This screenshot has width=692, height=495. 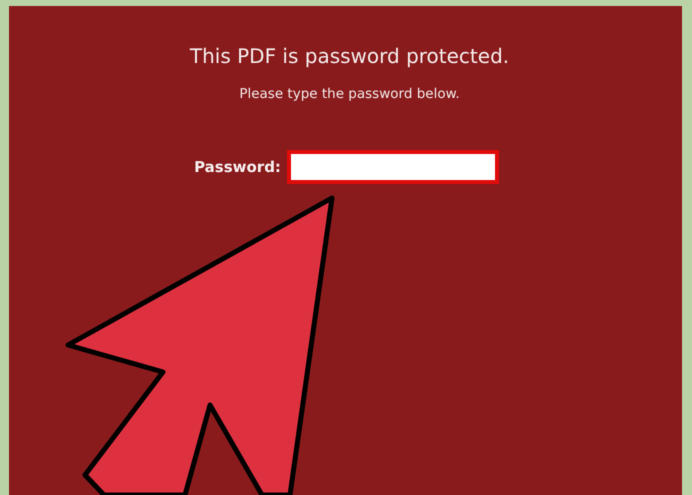 I want to click on dialog-message: Please type the password below., so click(x=349, y=94).